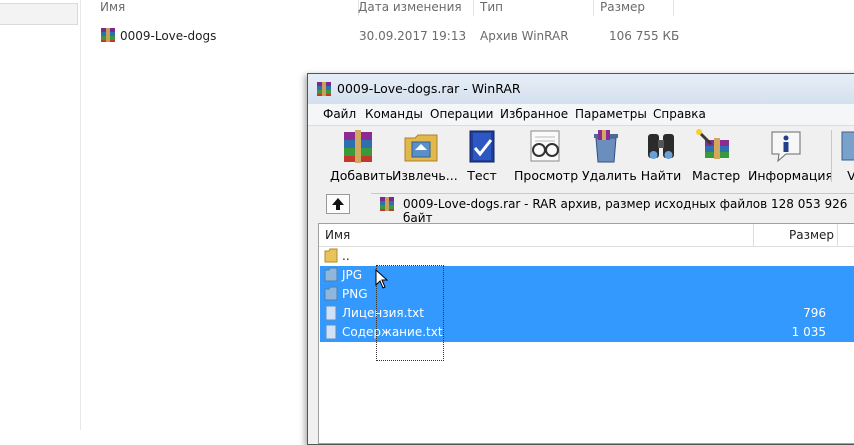 This screenshot has height=445, width=854. Describe the element at coordinates (679, 114) in the screenshot. I see `menu-help: Справка` at that location.